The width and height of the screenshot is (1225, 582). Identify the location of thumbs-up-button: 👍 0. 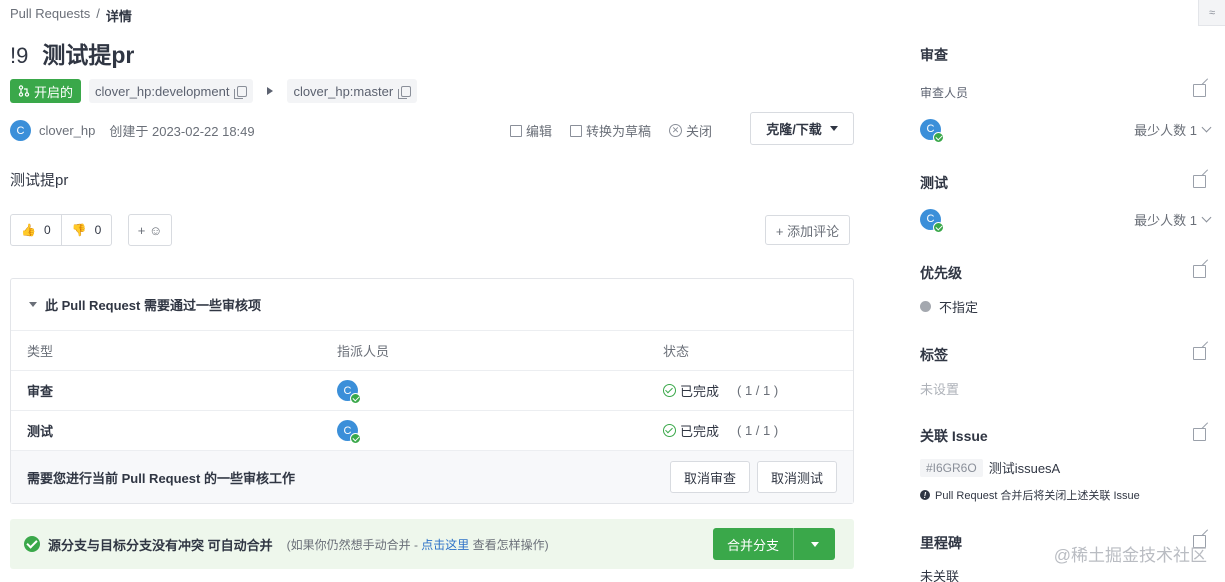
(36, 230).